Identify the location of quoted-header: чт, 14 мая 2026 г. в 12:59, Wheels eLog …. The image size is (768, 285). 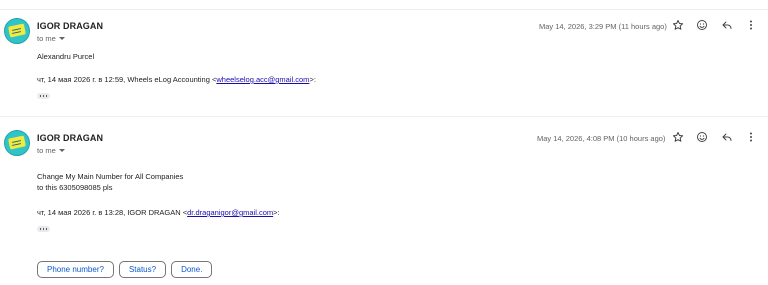
(176, 80).